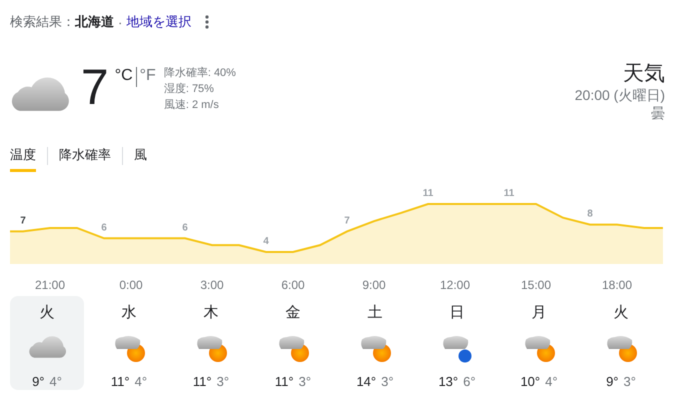  I want to click on chart-tab: 風, so click(140, 156).